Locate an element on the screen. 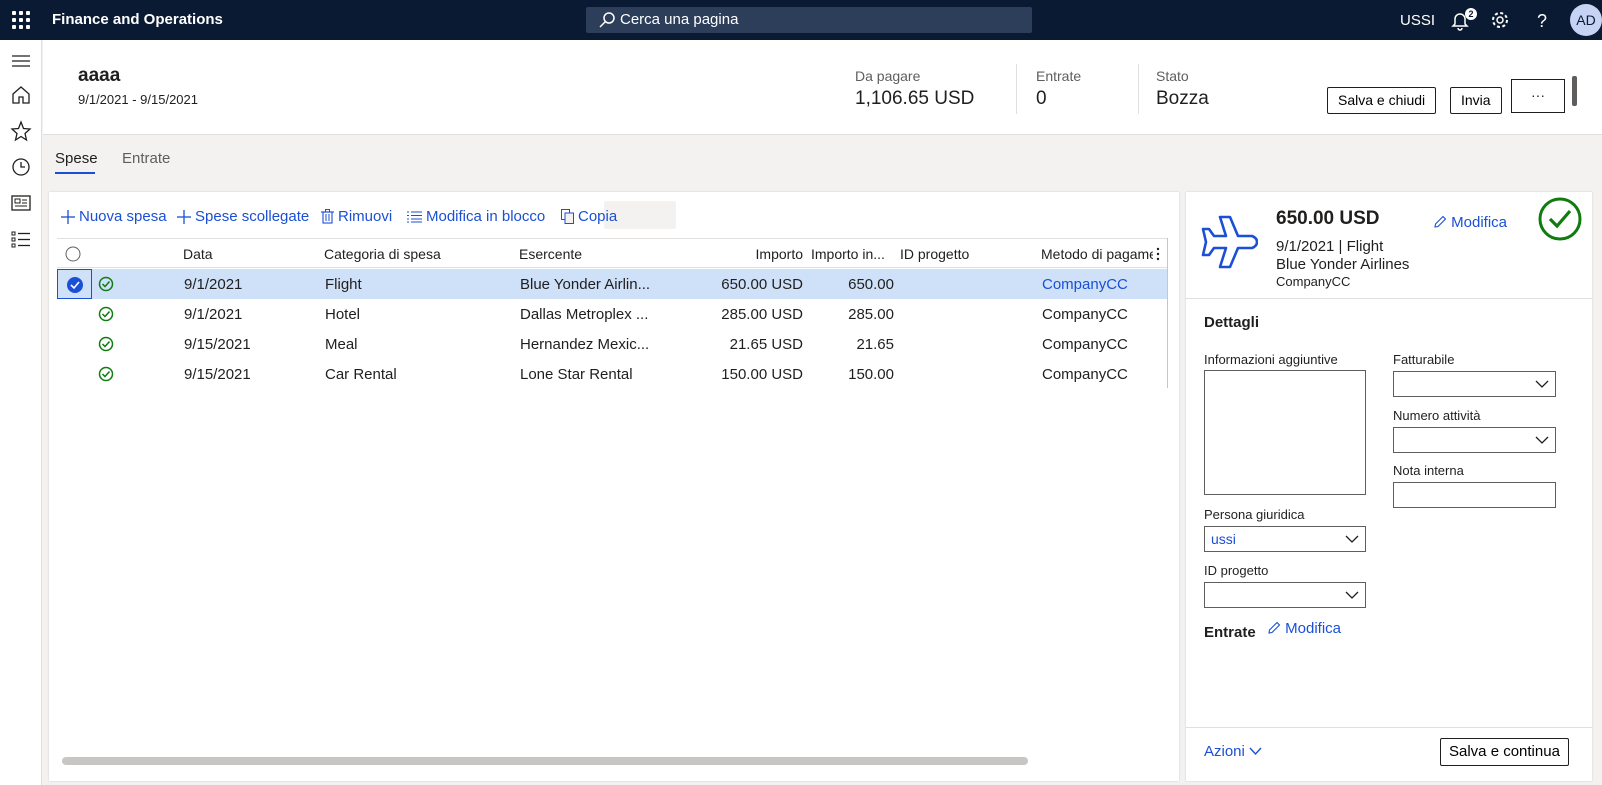 This screenshot has height=785, width=1602. unattached-expenses-button: Spese scollegate is located at coordinates (243, 216).